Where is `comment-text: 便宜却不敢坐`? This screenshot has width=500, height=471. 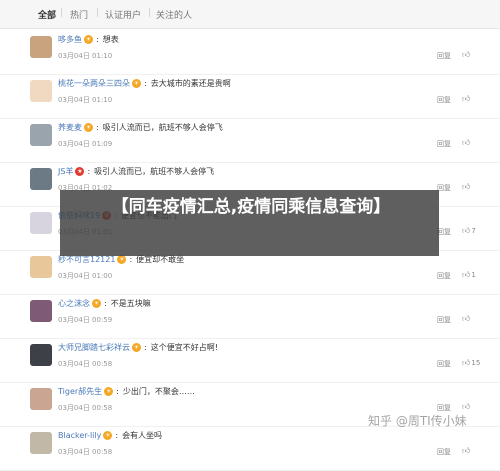 comment-text: 便宜却不敢坐 is located at coordinates (160, 259).